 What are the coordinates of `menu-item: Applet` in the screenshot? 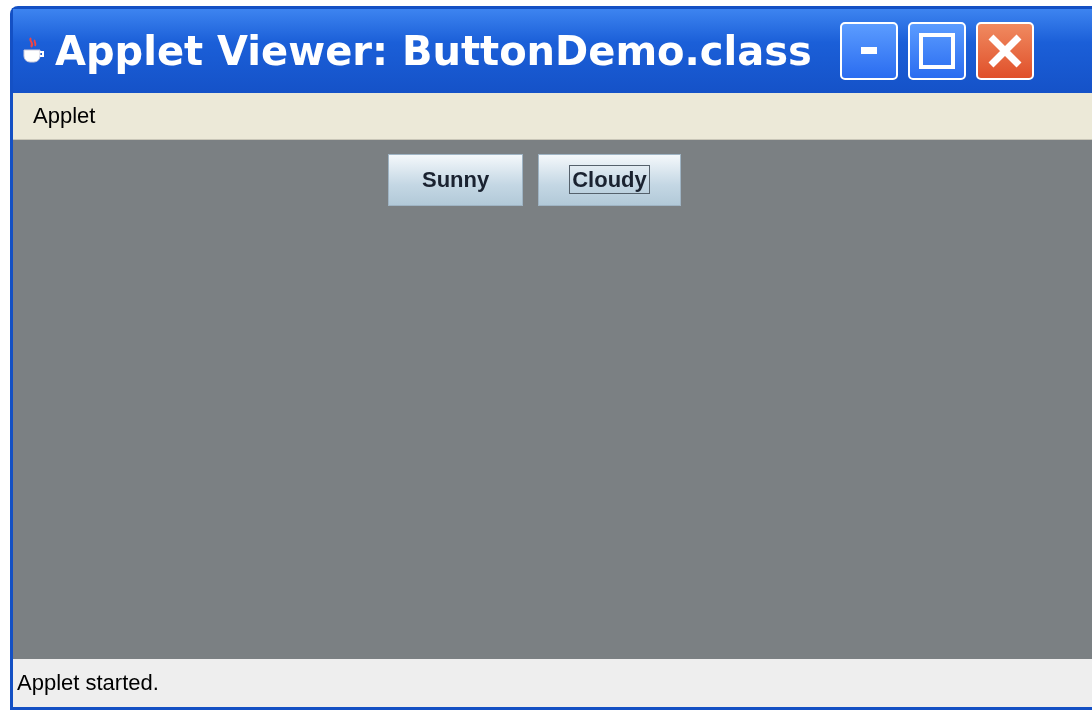 It's located at (64, 116).